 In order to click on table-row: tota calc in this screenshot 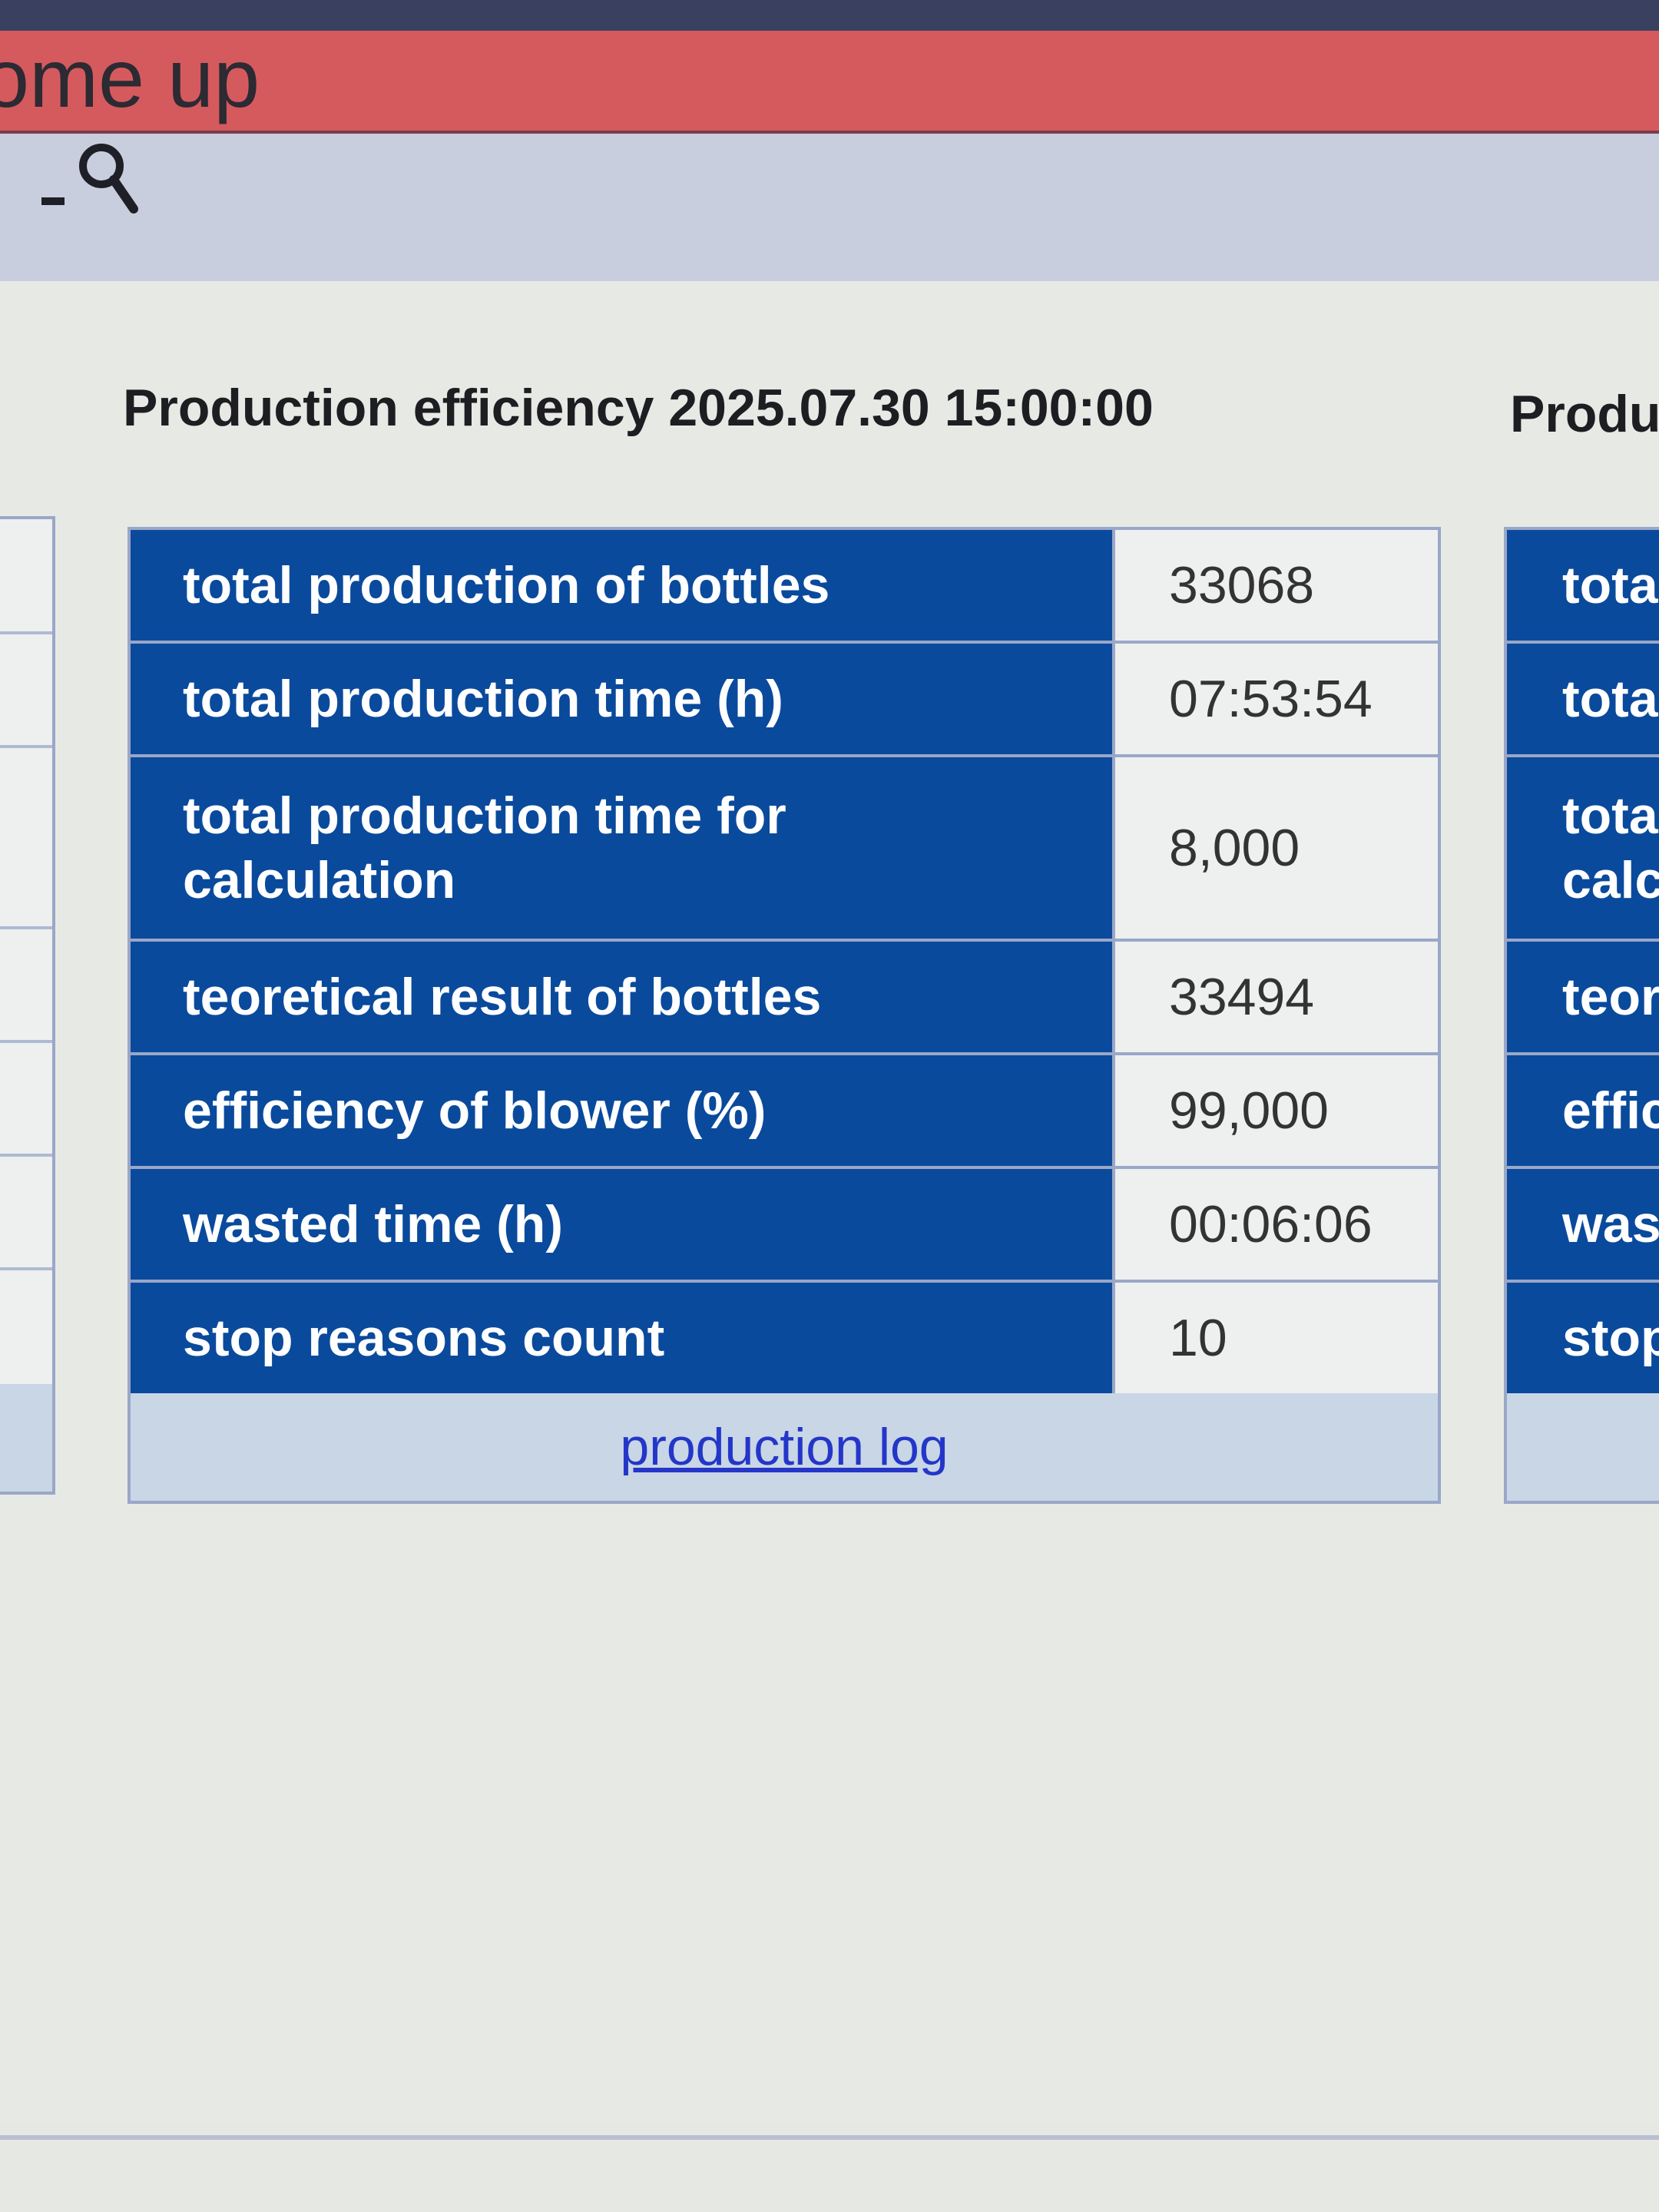, I will do `click(1583, 849)`.